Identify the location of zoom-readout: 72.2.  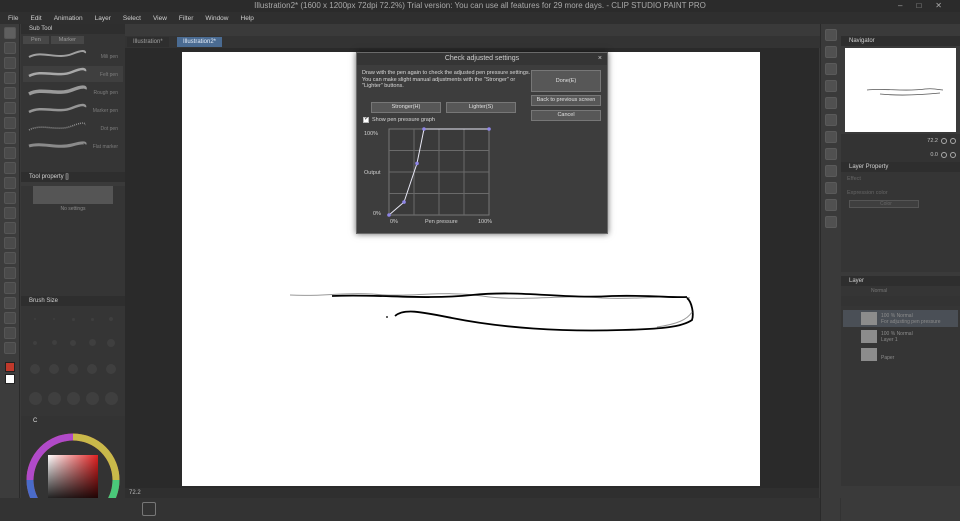
(135, 493).